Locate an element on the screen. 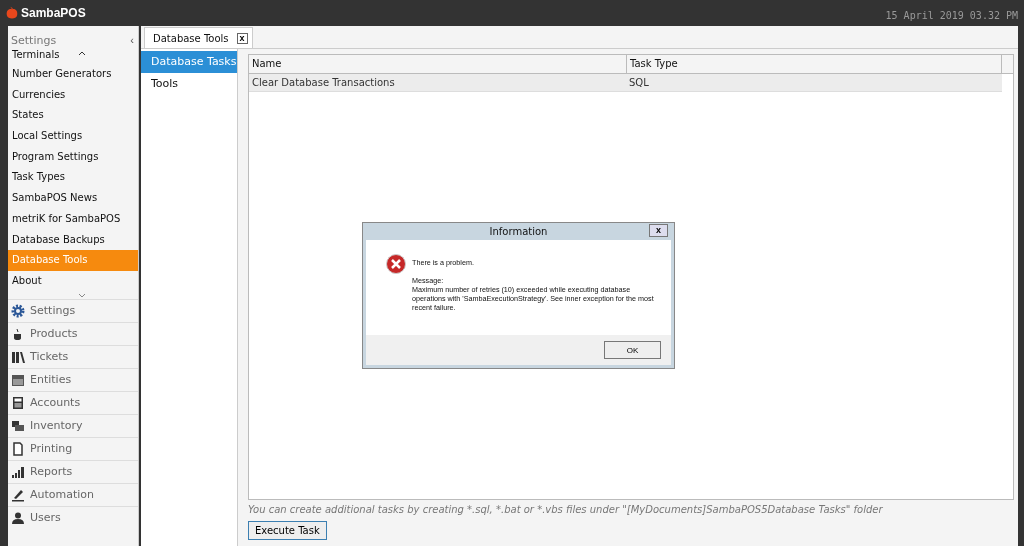  sidebar-title: Settings is located at coordinates (34, 40).